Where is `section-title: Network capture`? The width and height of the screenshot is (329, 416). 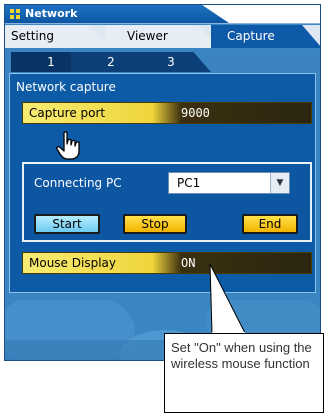
section-title: Network capture is located at coordinates (66, 87).